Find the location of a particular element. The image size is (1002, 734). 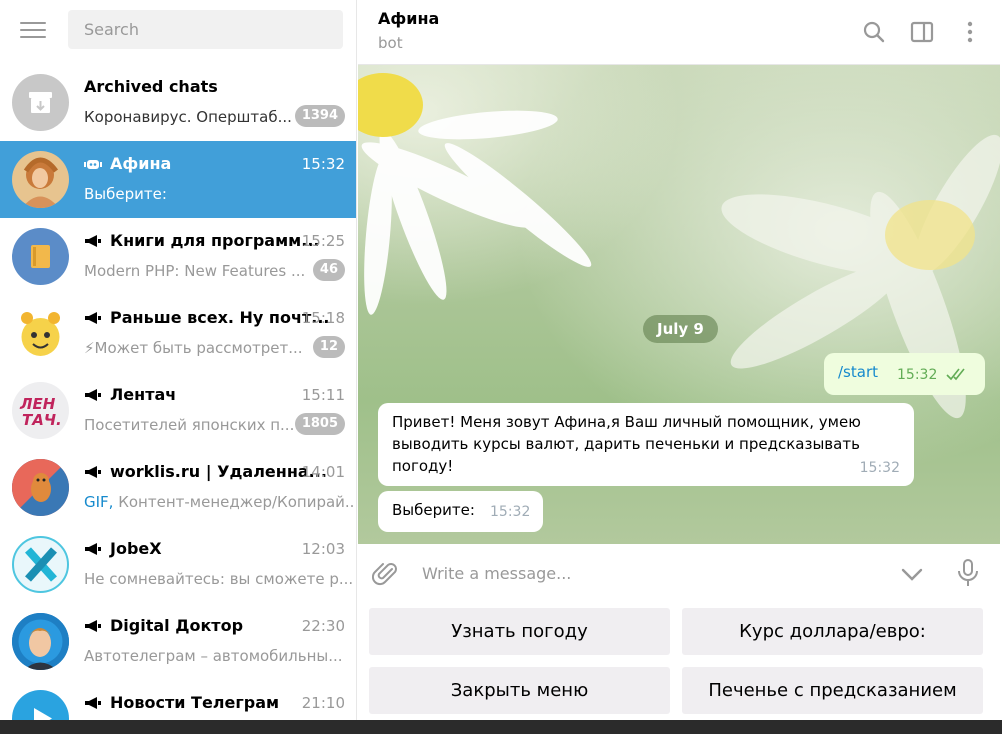

chat-title: Лентач is located at coordinates (130, 394).